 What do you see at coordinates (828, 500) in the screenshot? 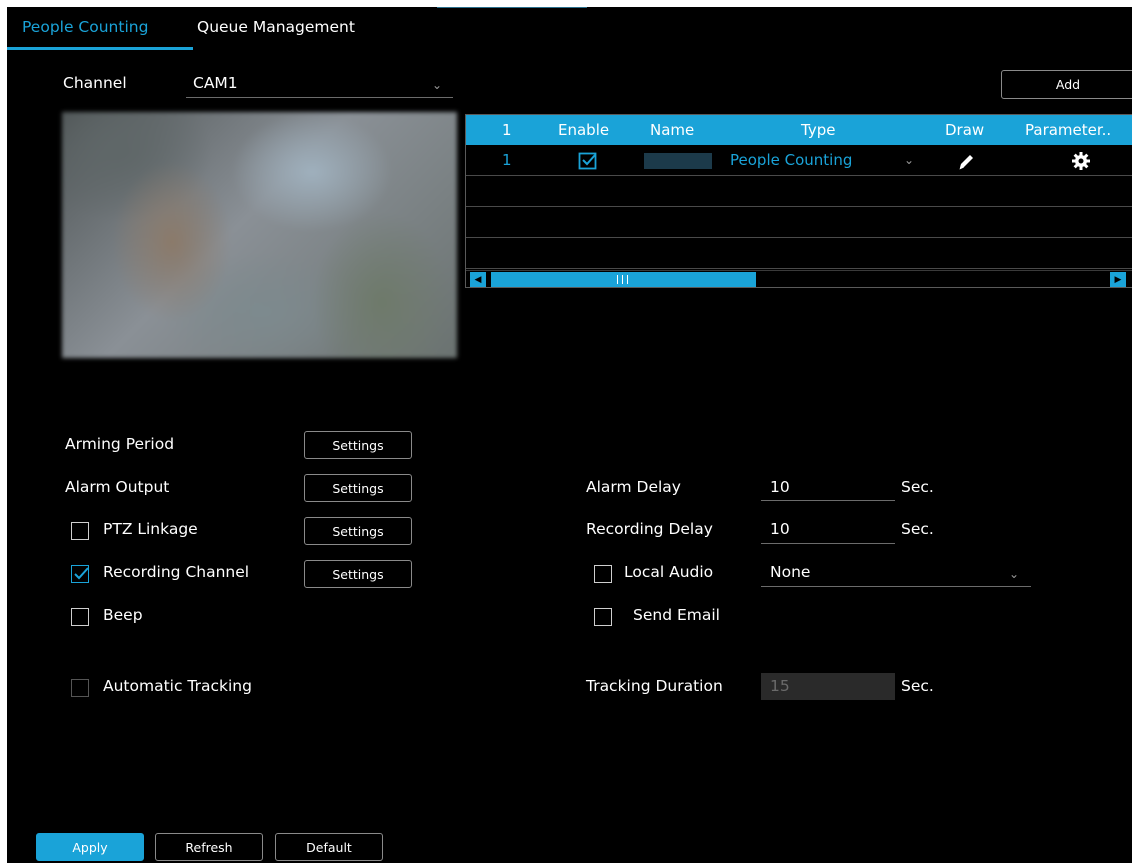
I see `alarm-delay-underline` at bounding box center [828, 500].